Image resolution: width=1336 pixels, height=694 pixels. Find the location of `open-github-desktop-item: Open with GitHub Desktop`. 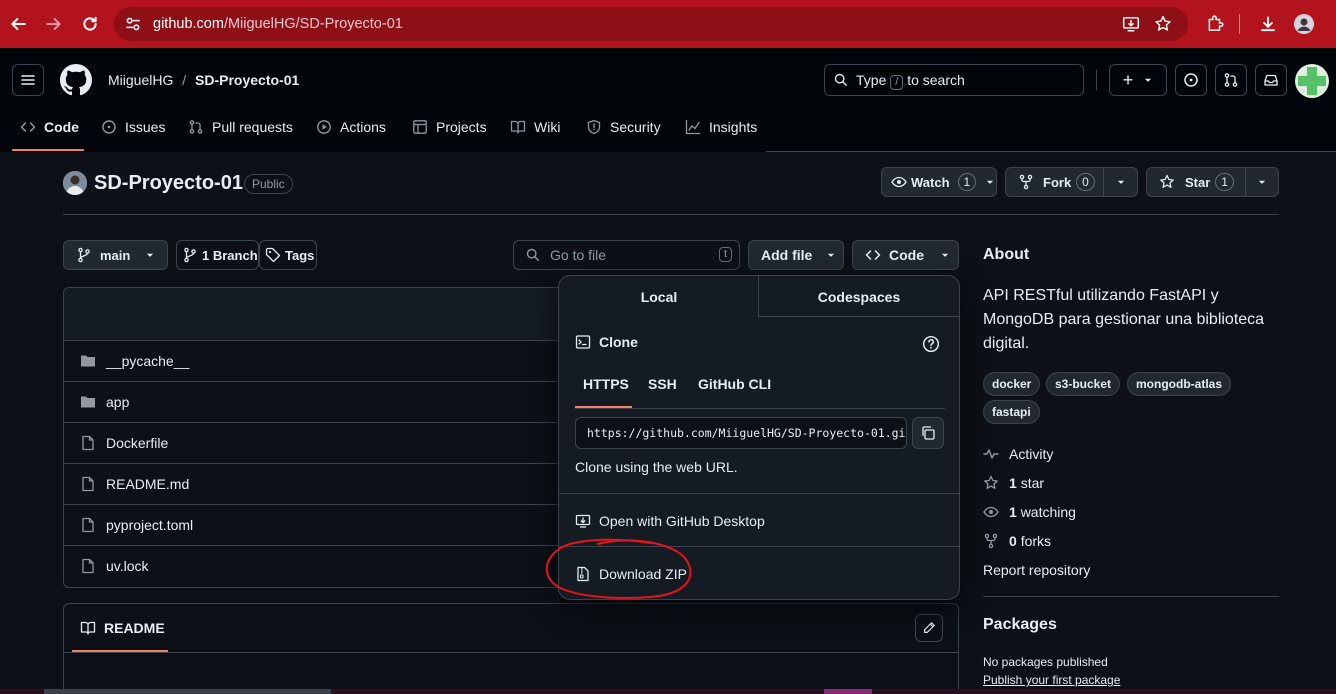

open-github-desktop-item: Open with GitHub Desktop is located at coordinates (670, 521).